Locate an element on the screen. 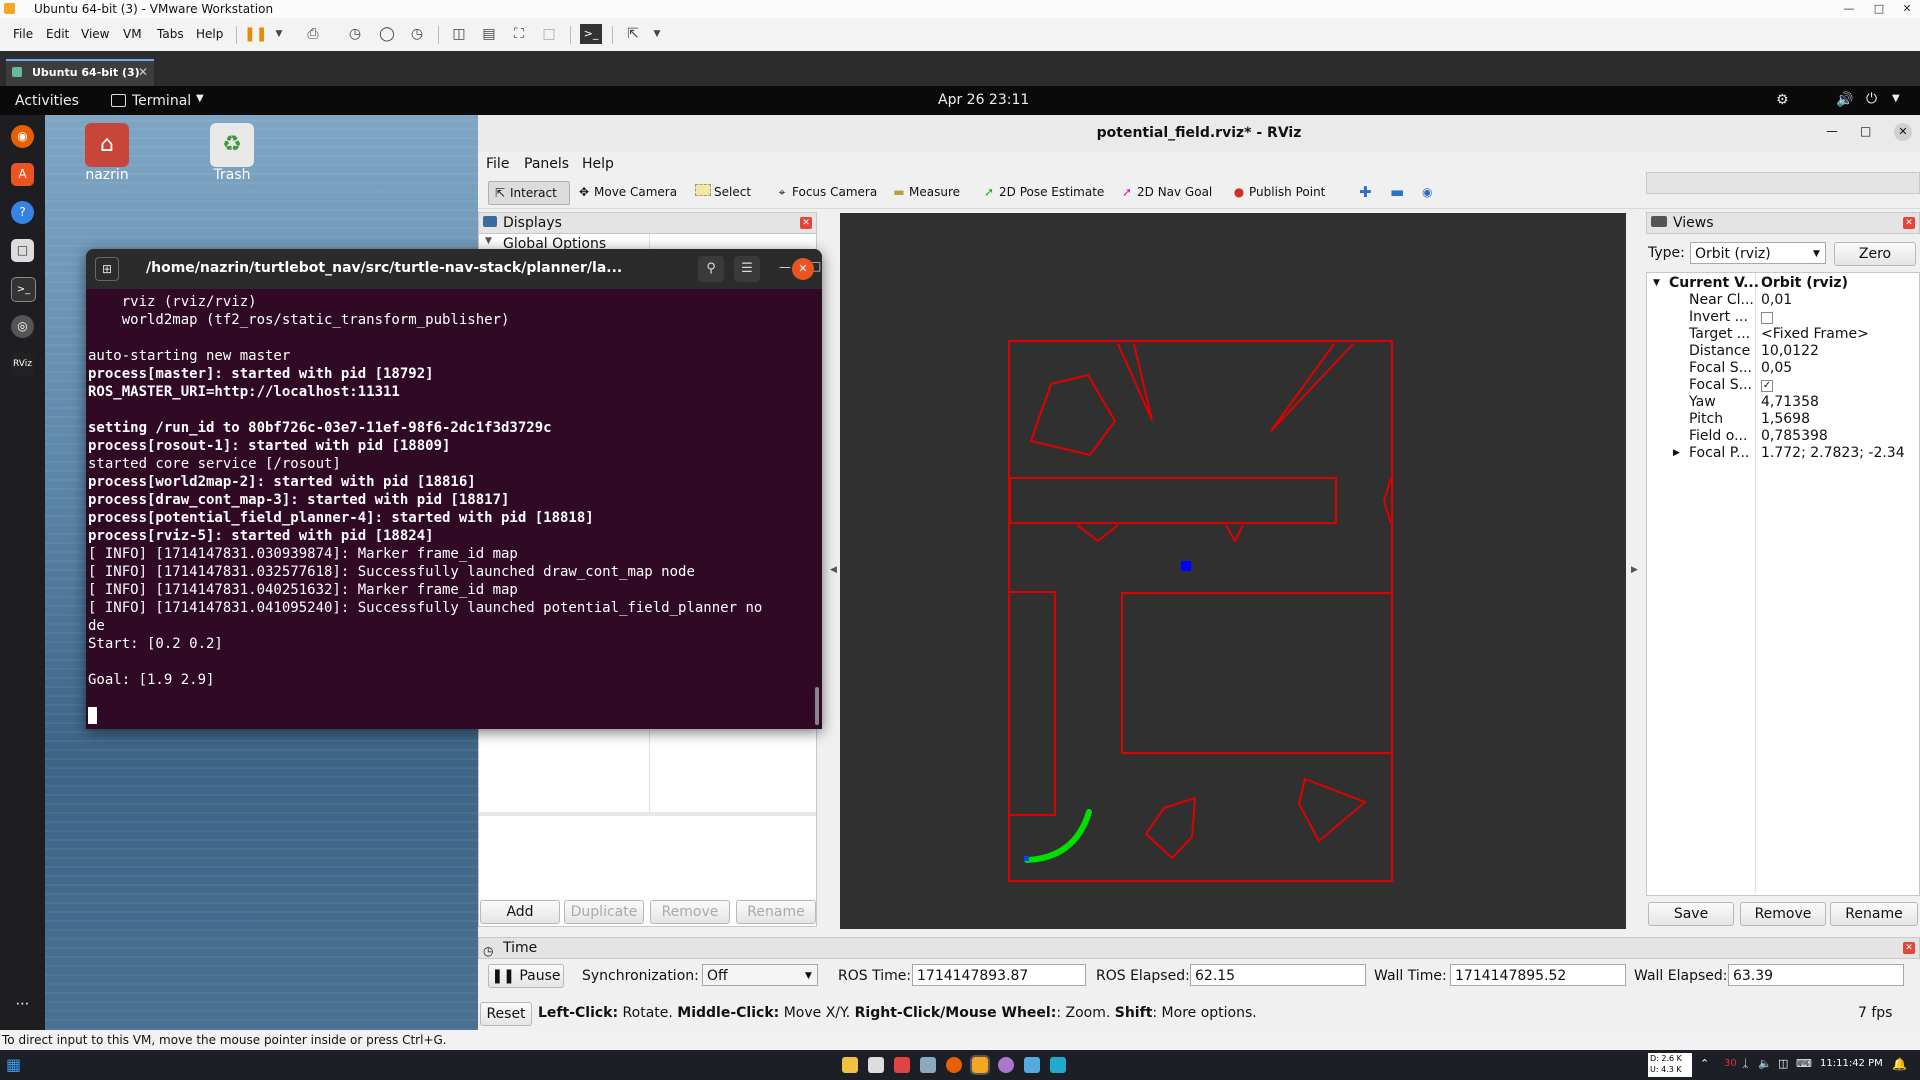  collapse-right-icon: ▶ is located at coordinates (1634, 570).